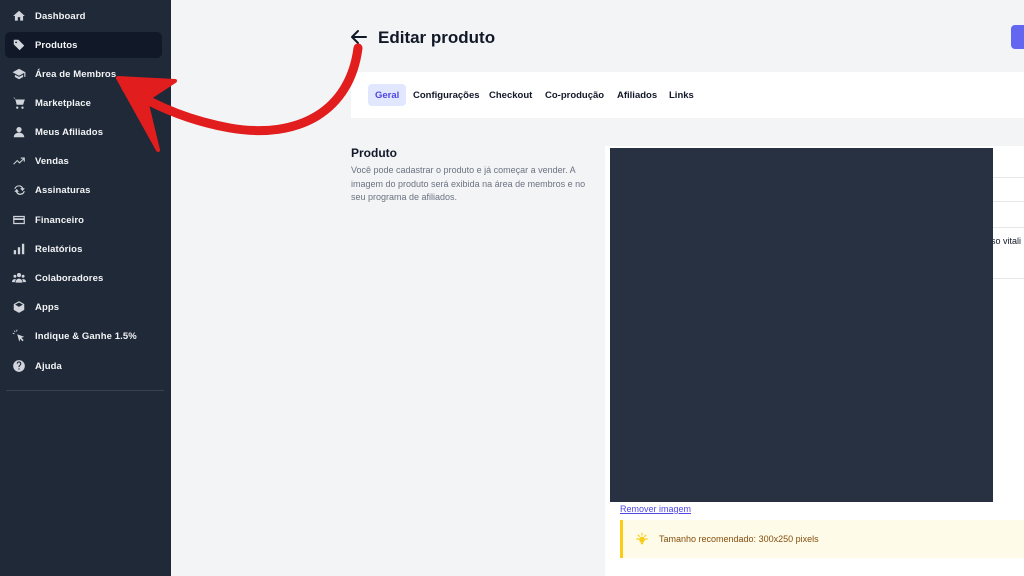 The height and width of the screenshot is (576, 1024). I want to click on users-icon, so click(19, 278).